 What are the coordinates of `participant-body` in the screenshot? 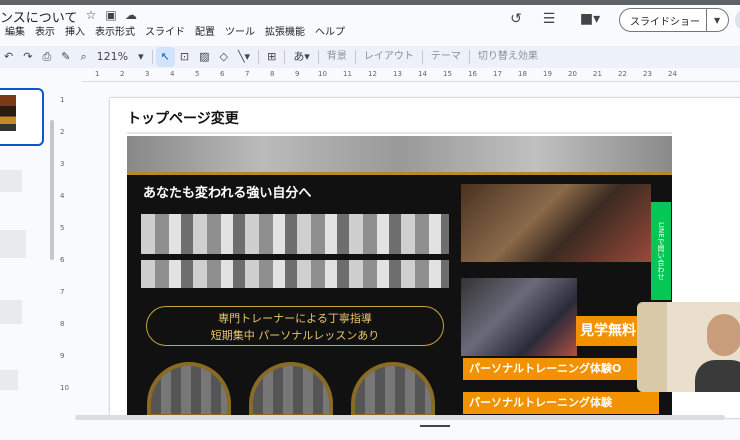 It's located at (717, 376).